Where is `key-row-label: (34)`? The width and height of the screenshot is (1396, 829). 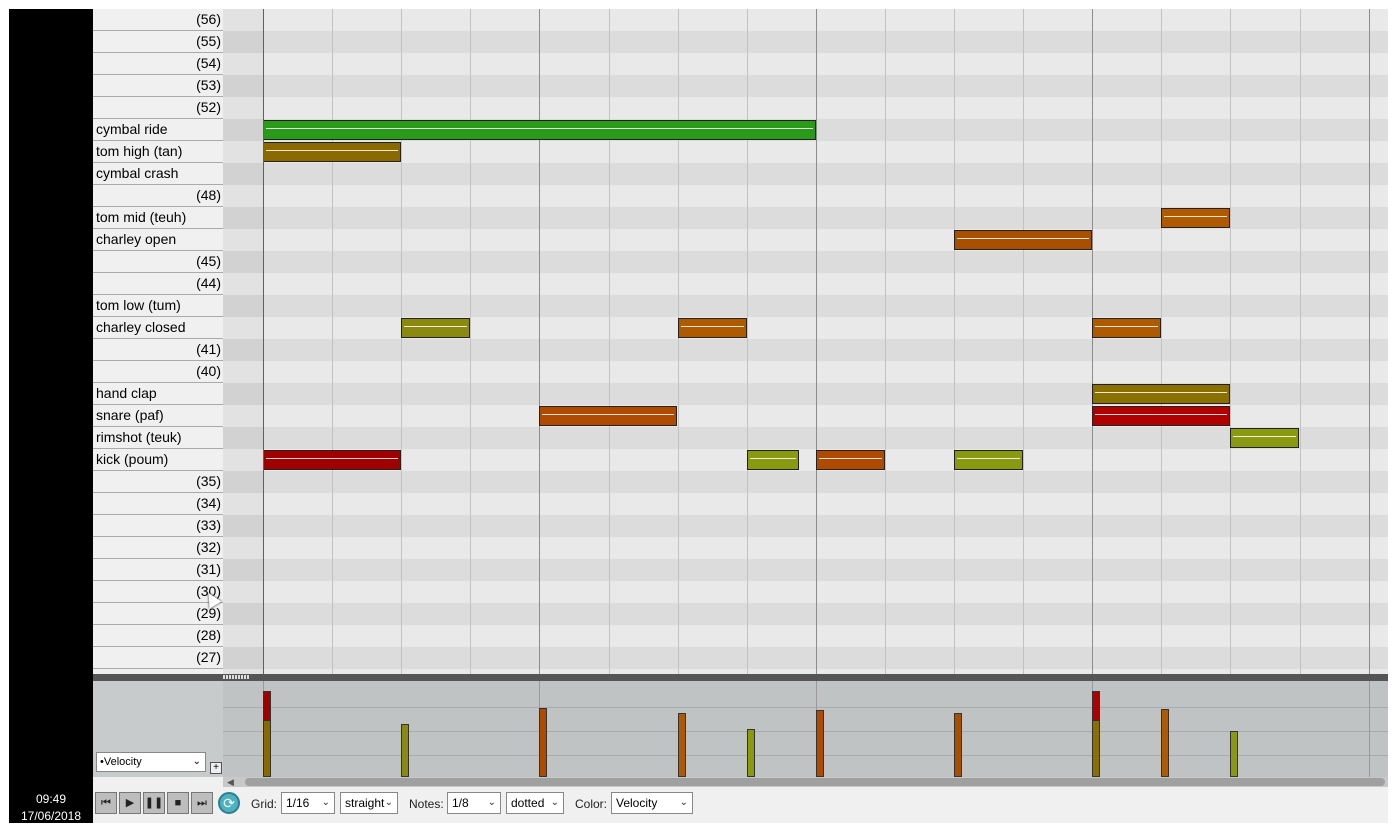 key-row-label: (34) is located at coordinates (158, 504).